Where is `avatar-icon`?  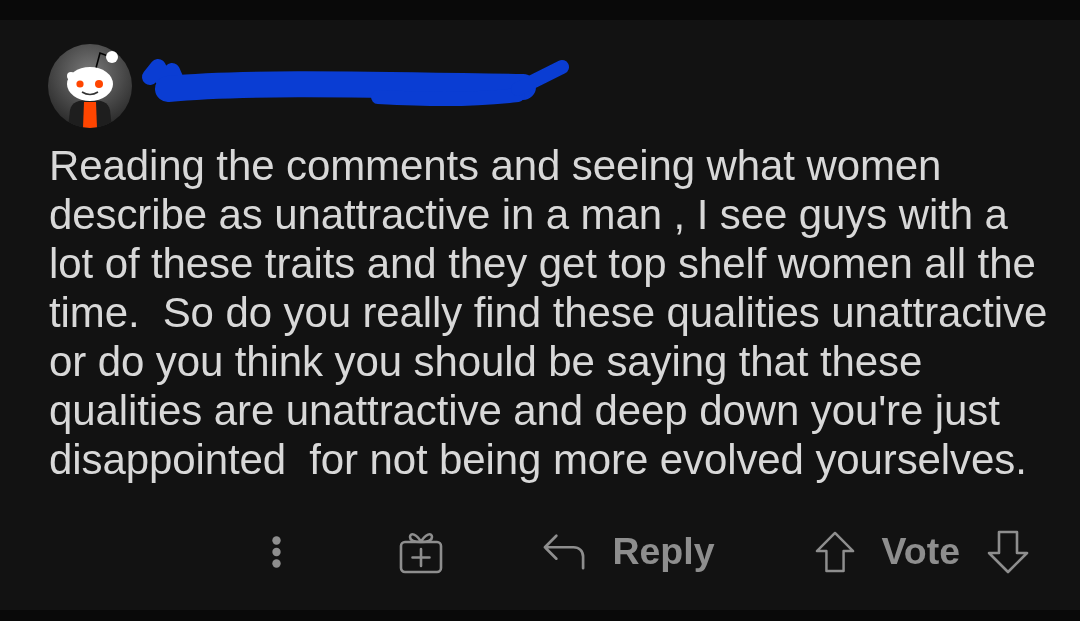 avatar-icon is located at coordinates (90, 86).